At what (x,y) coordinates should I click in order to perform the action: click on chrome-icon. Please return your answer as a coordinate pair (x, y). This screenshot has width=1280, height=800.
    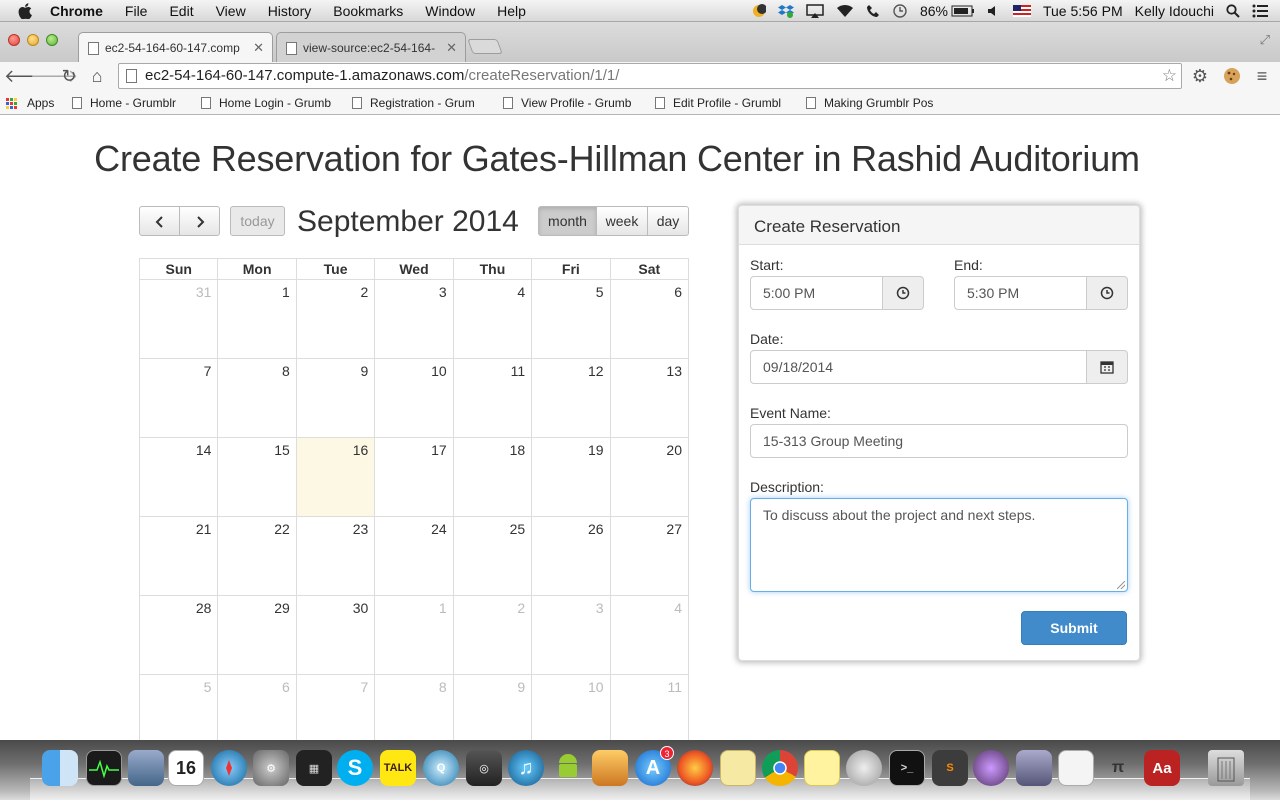
    Looking at the image, I should click on (780, 768).